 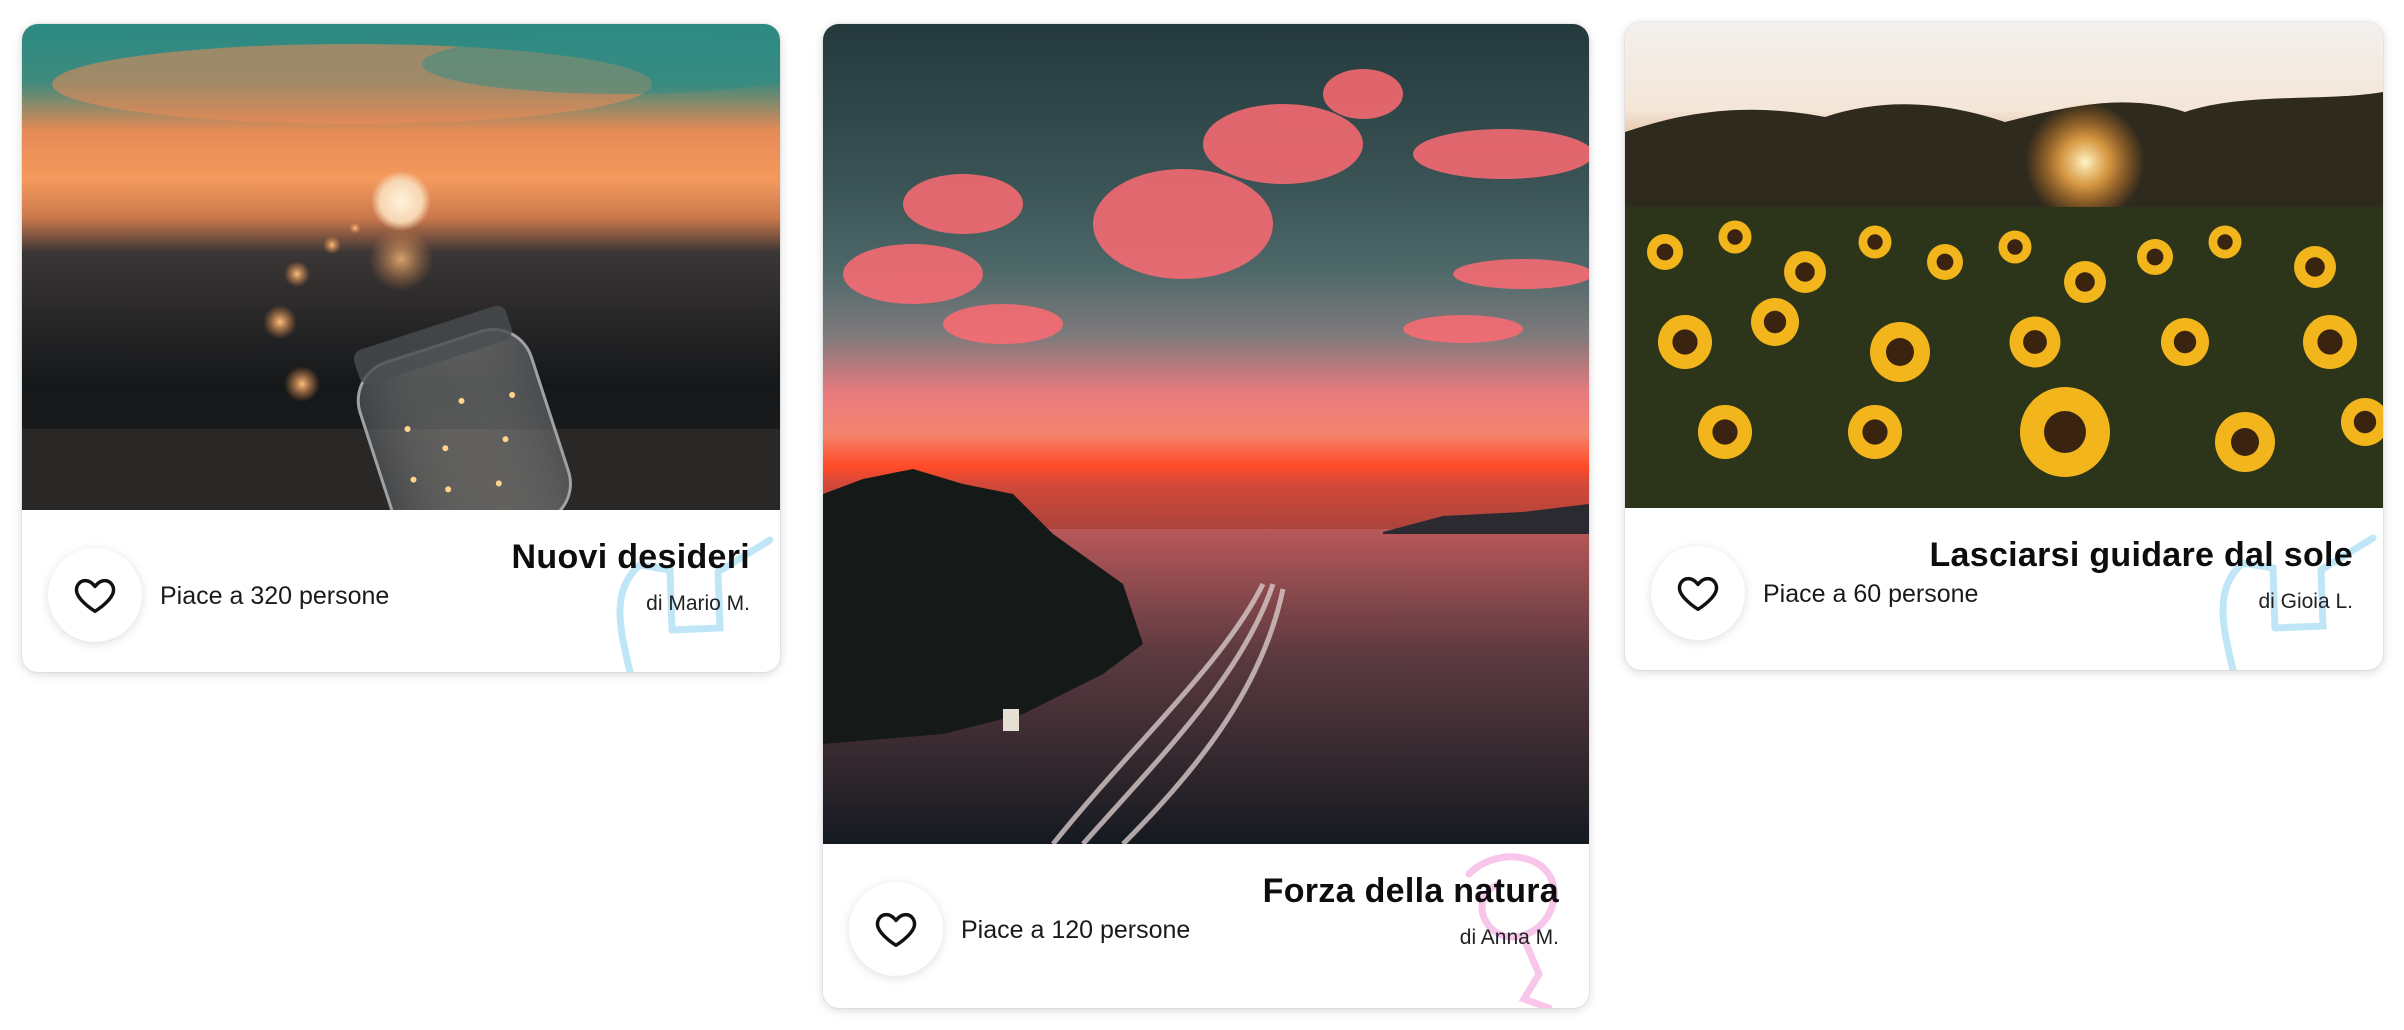 What do you see at coordinates (630, 557) in the screenshot?
I see `card-title: Nuovi desideri` at bounding box center [630, 557].